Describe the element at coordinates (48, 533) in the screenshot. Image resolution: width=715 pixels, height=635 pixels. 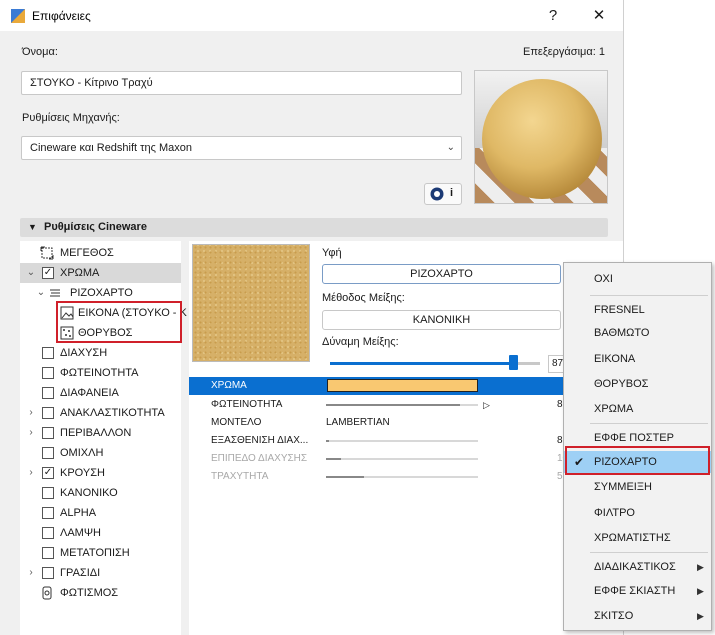
I see `glow-checkbox` at that location.